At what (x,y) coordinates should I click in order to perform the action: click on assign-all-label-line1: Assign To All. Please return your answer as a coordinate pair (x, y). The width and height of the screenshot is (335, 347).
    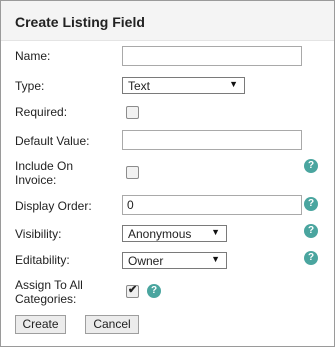
    Looking at the image, I should click on (49, 285).